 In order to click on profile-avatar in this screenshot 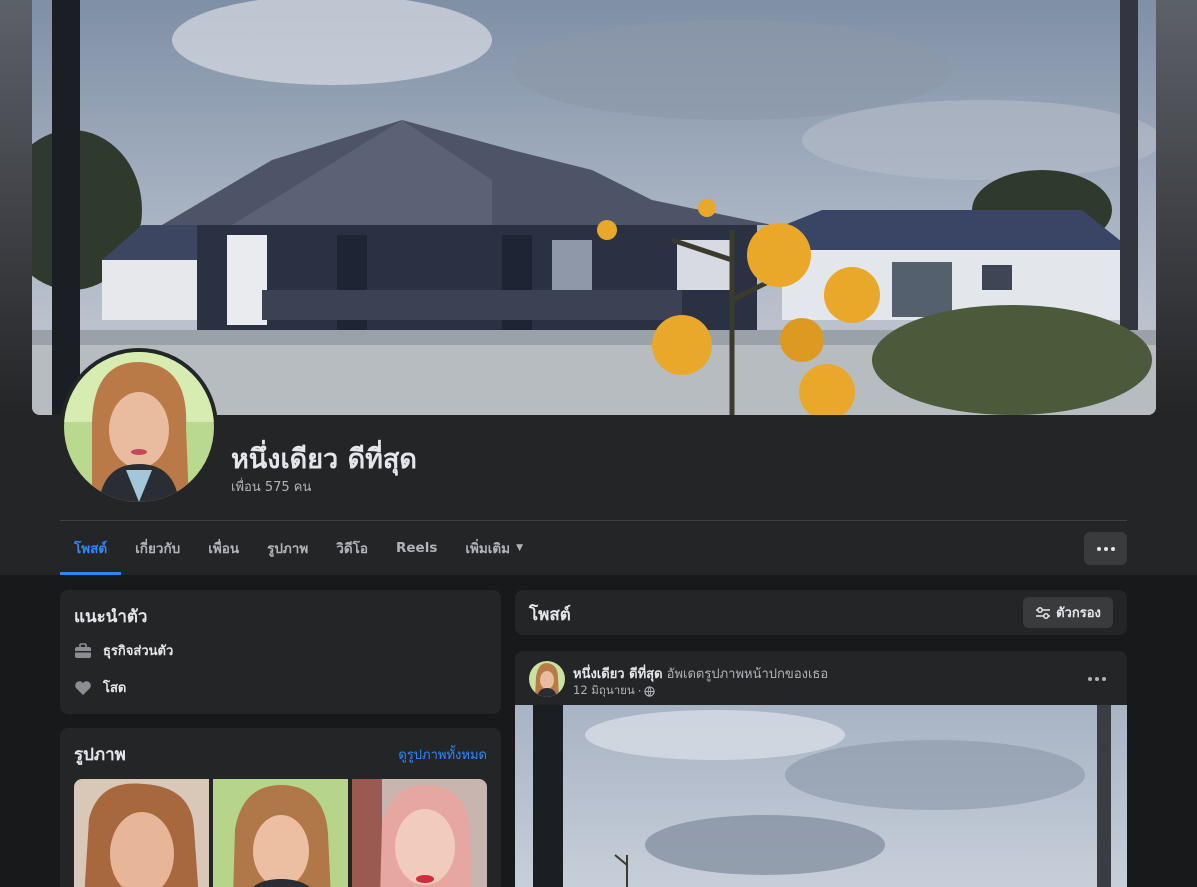, I will do `click(139, 427)`.